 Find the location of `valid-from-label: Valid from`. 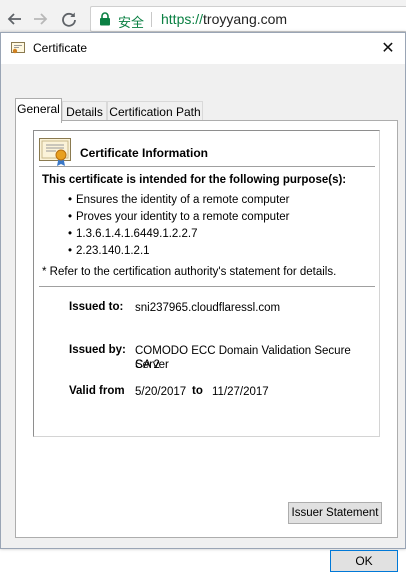

valid-from-label: Valid from is located at coordinates (97, 391).